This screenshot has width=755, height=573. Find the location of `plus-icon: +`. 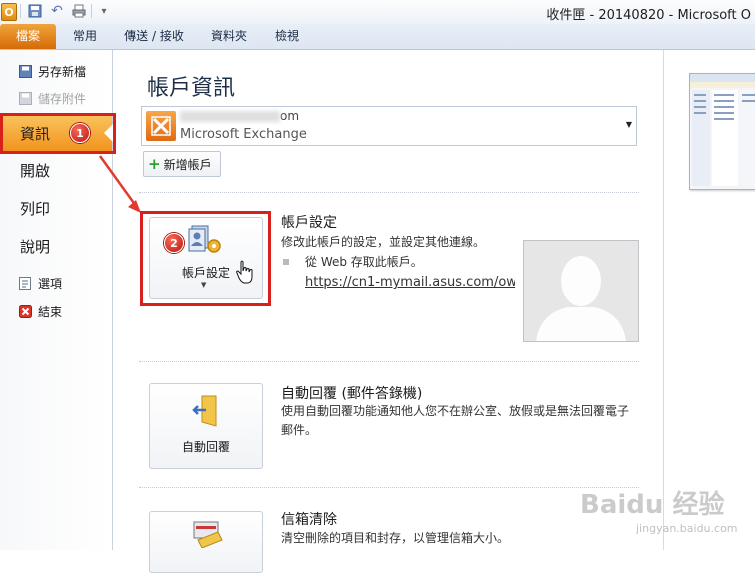

plus-icon: + is located at coordinates (154, 164).